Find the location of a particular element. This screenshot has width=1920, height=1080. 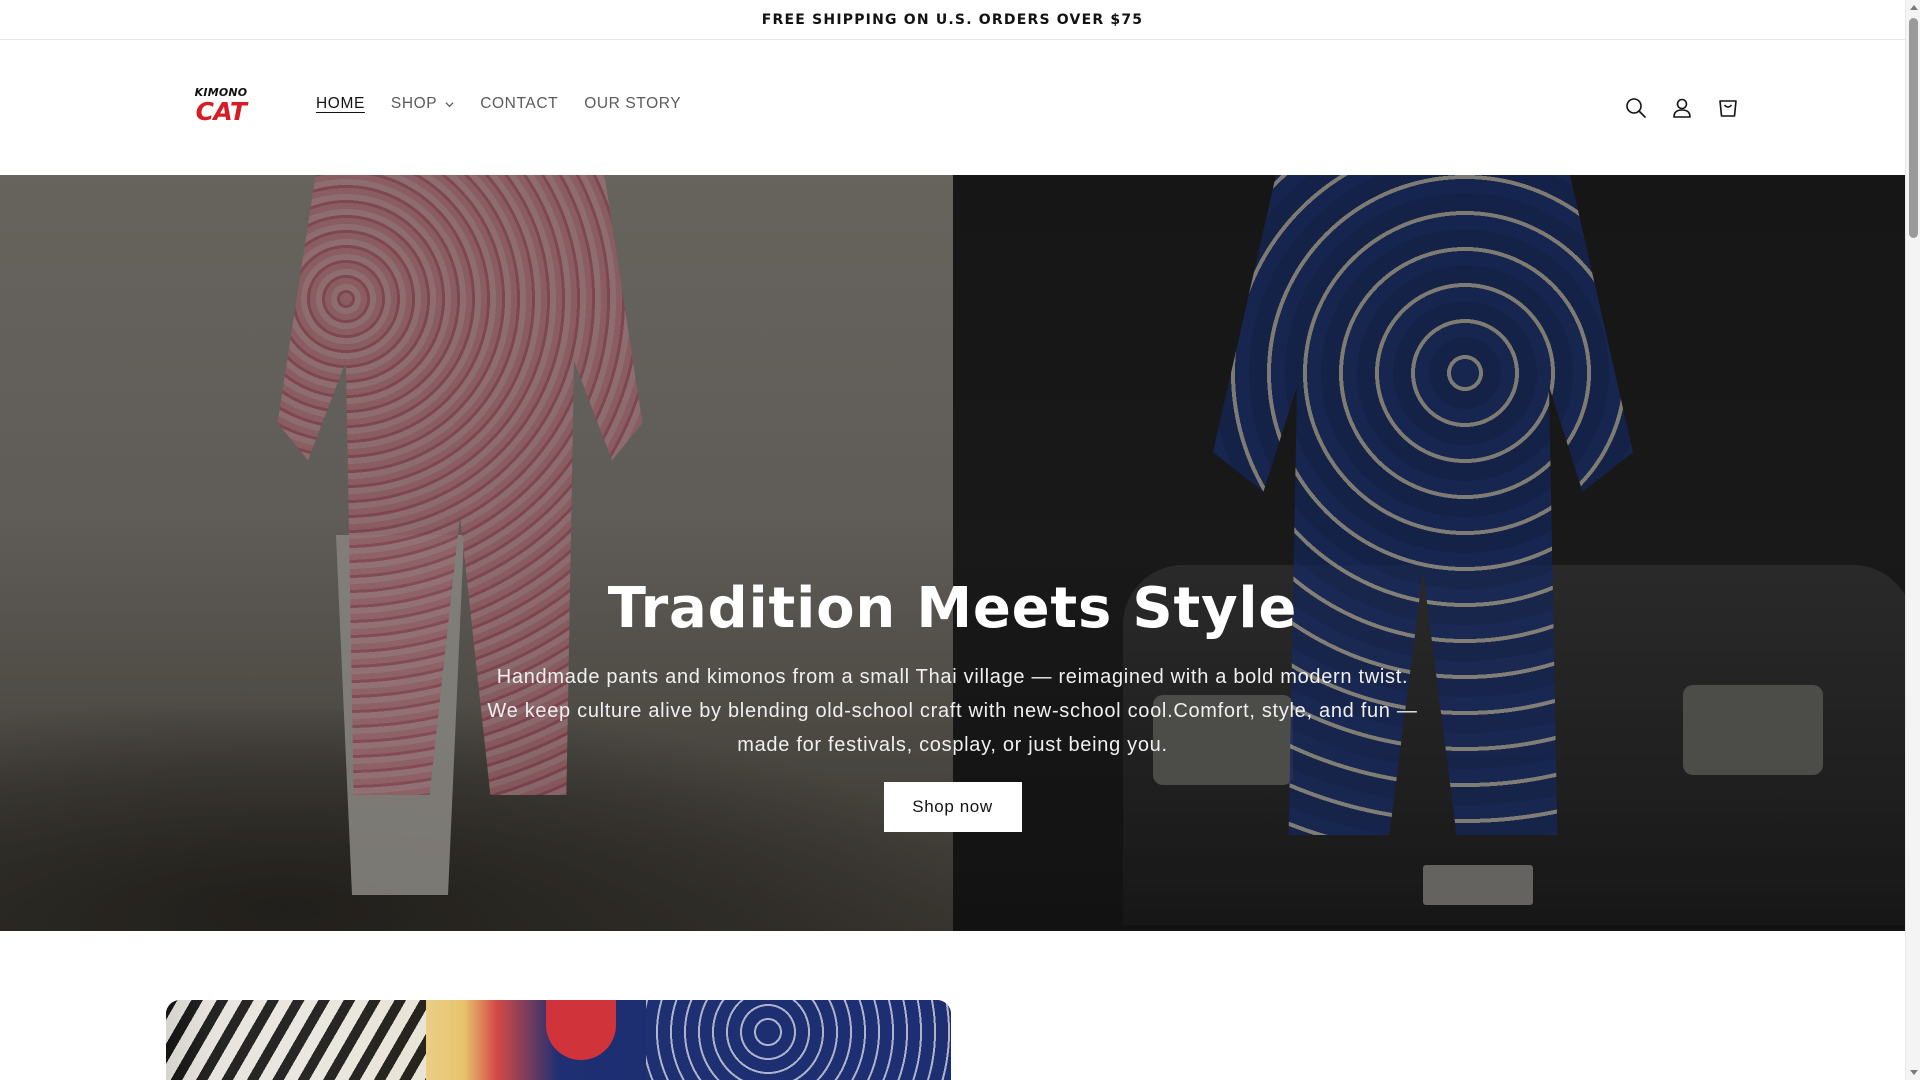

collection-image-card is located at coordinates (558, 1040).